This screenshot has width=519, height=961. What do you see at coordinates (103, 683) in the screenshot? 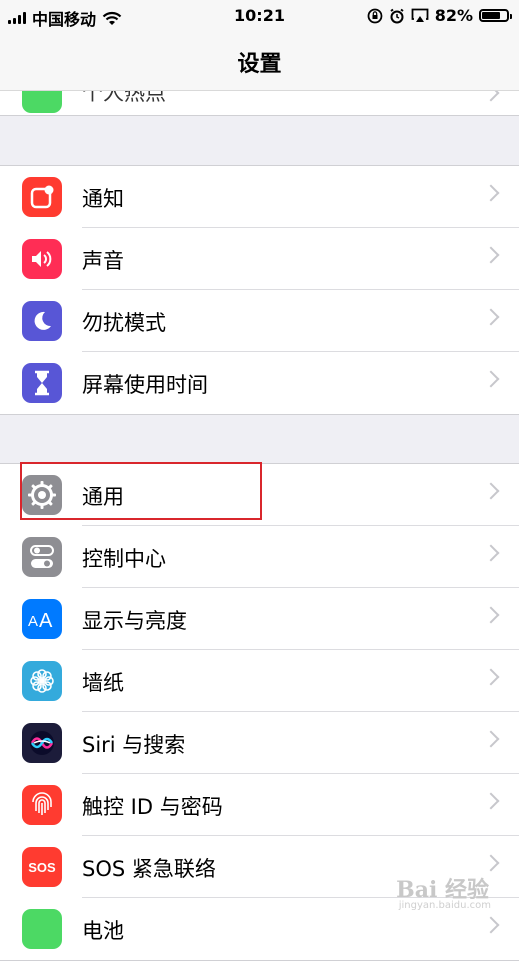
I see `settings-row-label: 墙纸` at bounding box center [103, 683].